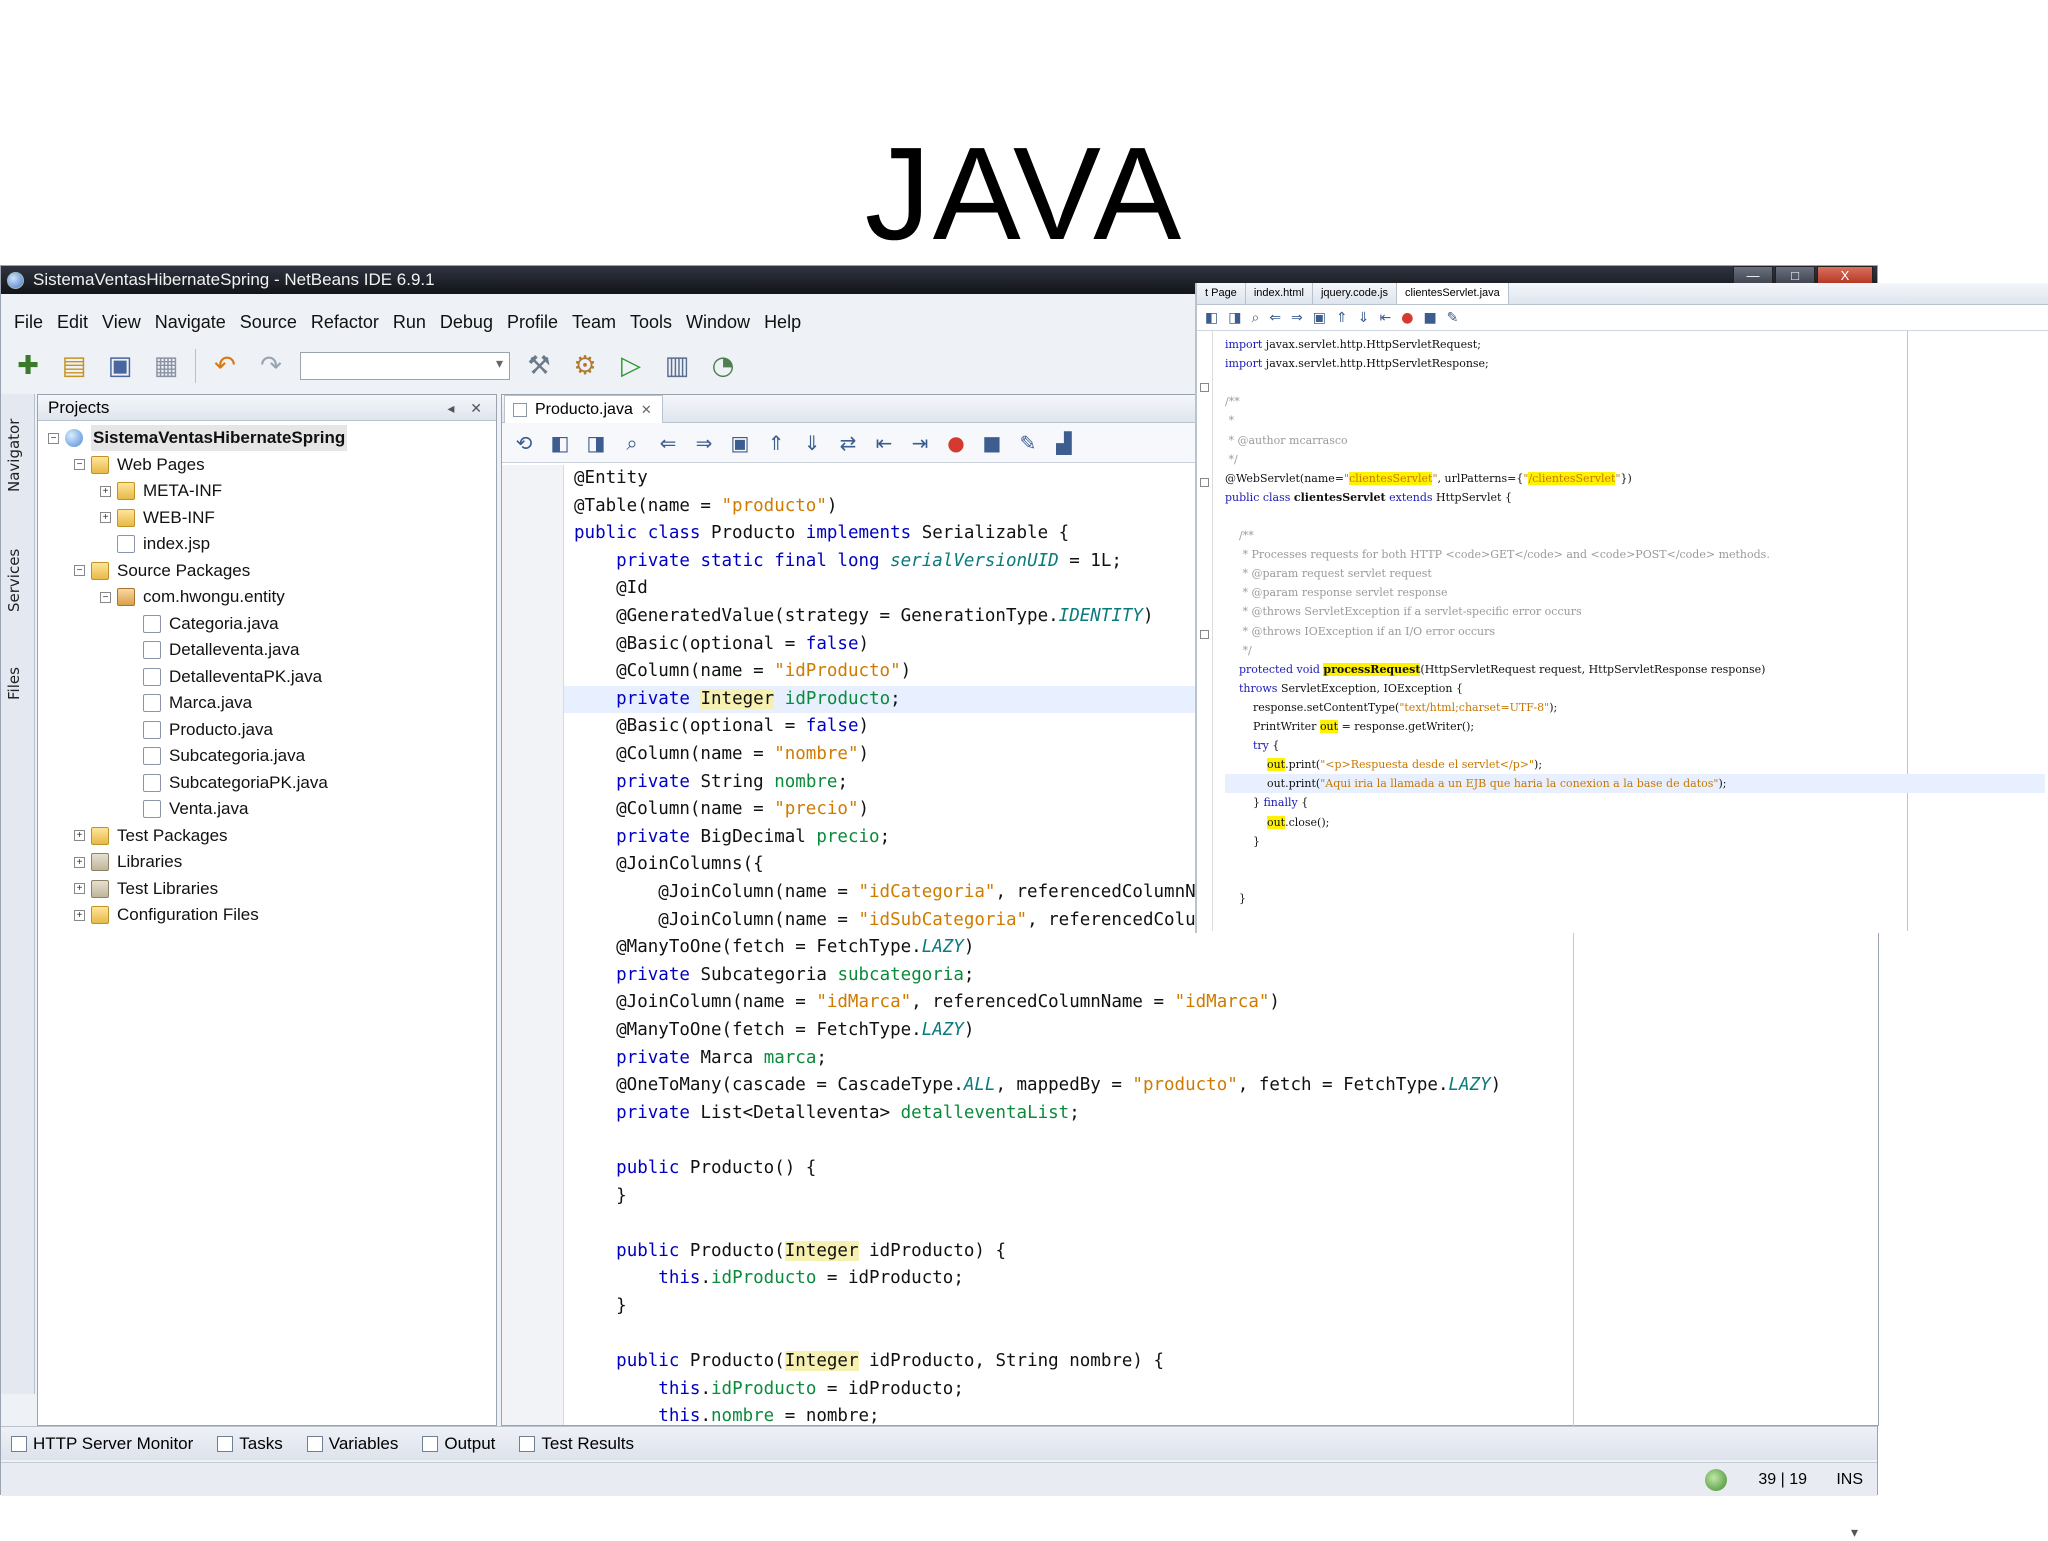 The image size is (2048, 1541). Describe the element at coordinates (1064, 443) in the screenshot. I see `uncomment-icon: ▟` at that location.